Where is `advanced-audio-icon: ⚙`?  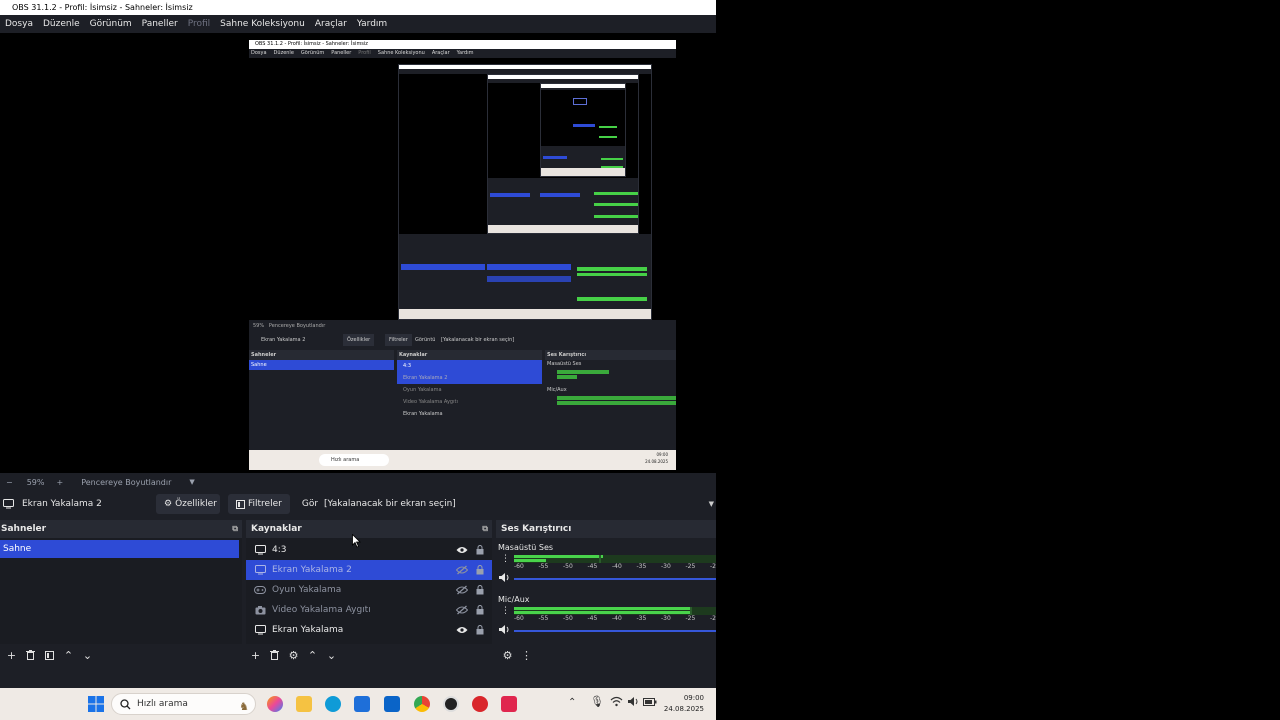 advanced-audio-icon: ⚙ is located at coordinates (507, 655).